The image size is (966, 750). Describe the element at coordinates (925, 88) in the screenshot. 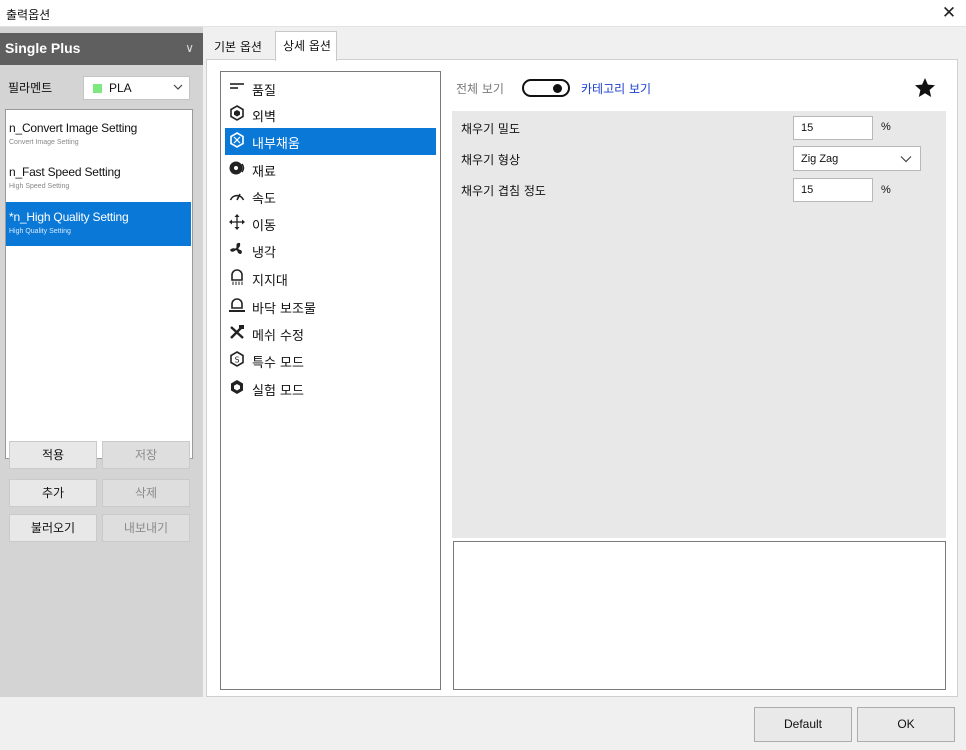

I see `favorite-star-icon` at that location.